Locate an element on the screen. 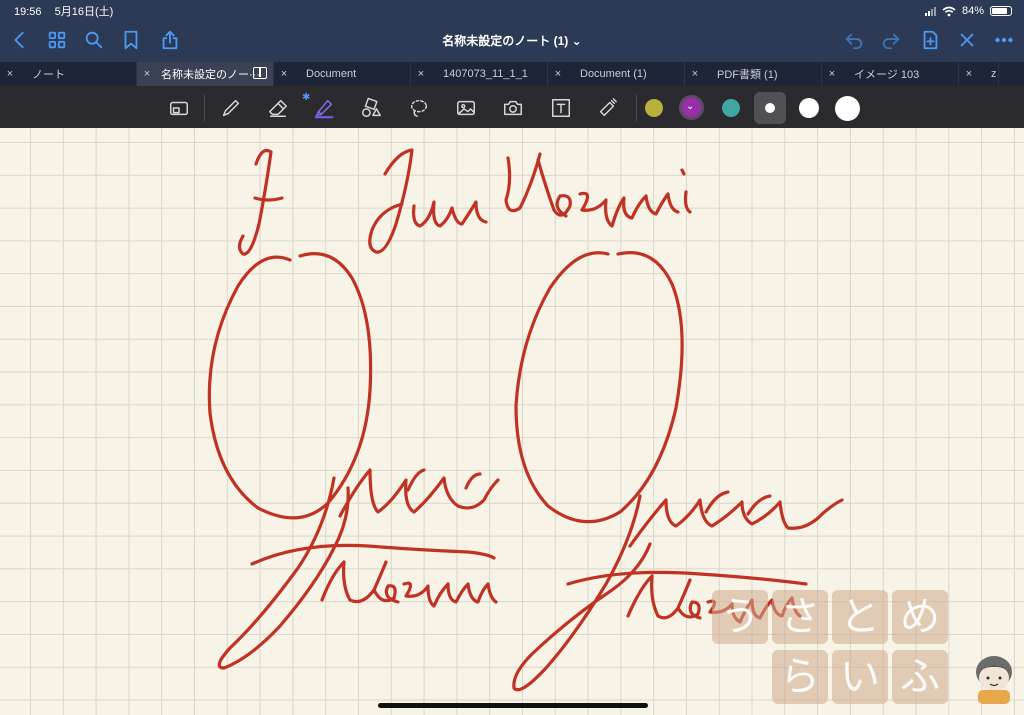  navigation-bar: 名称未設定のノート (1) ⌄ is located at coordinates (512, 40).